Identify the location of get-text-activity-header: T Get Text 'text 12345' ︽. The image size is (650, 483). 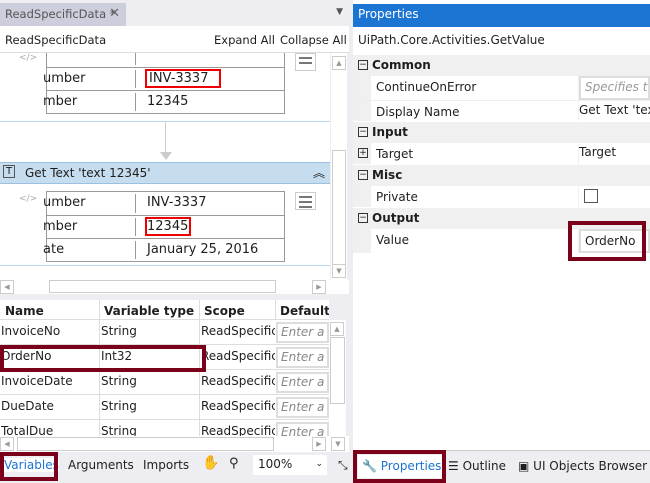
(165, 173).